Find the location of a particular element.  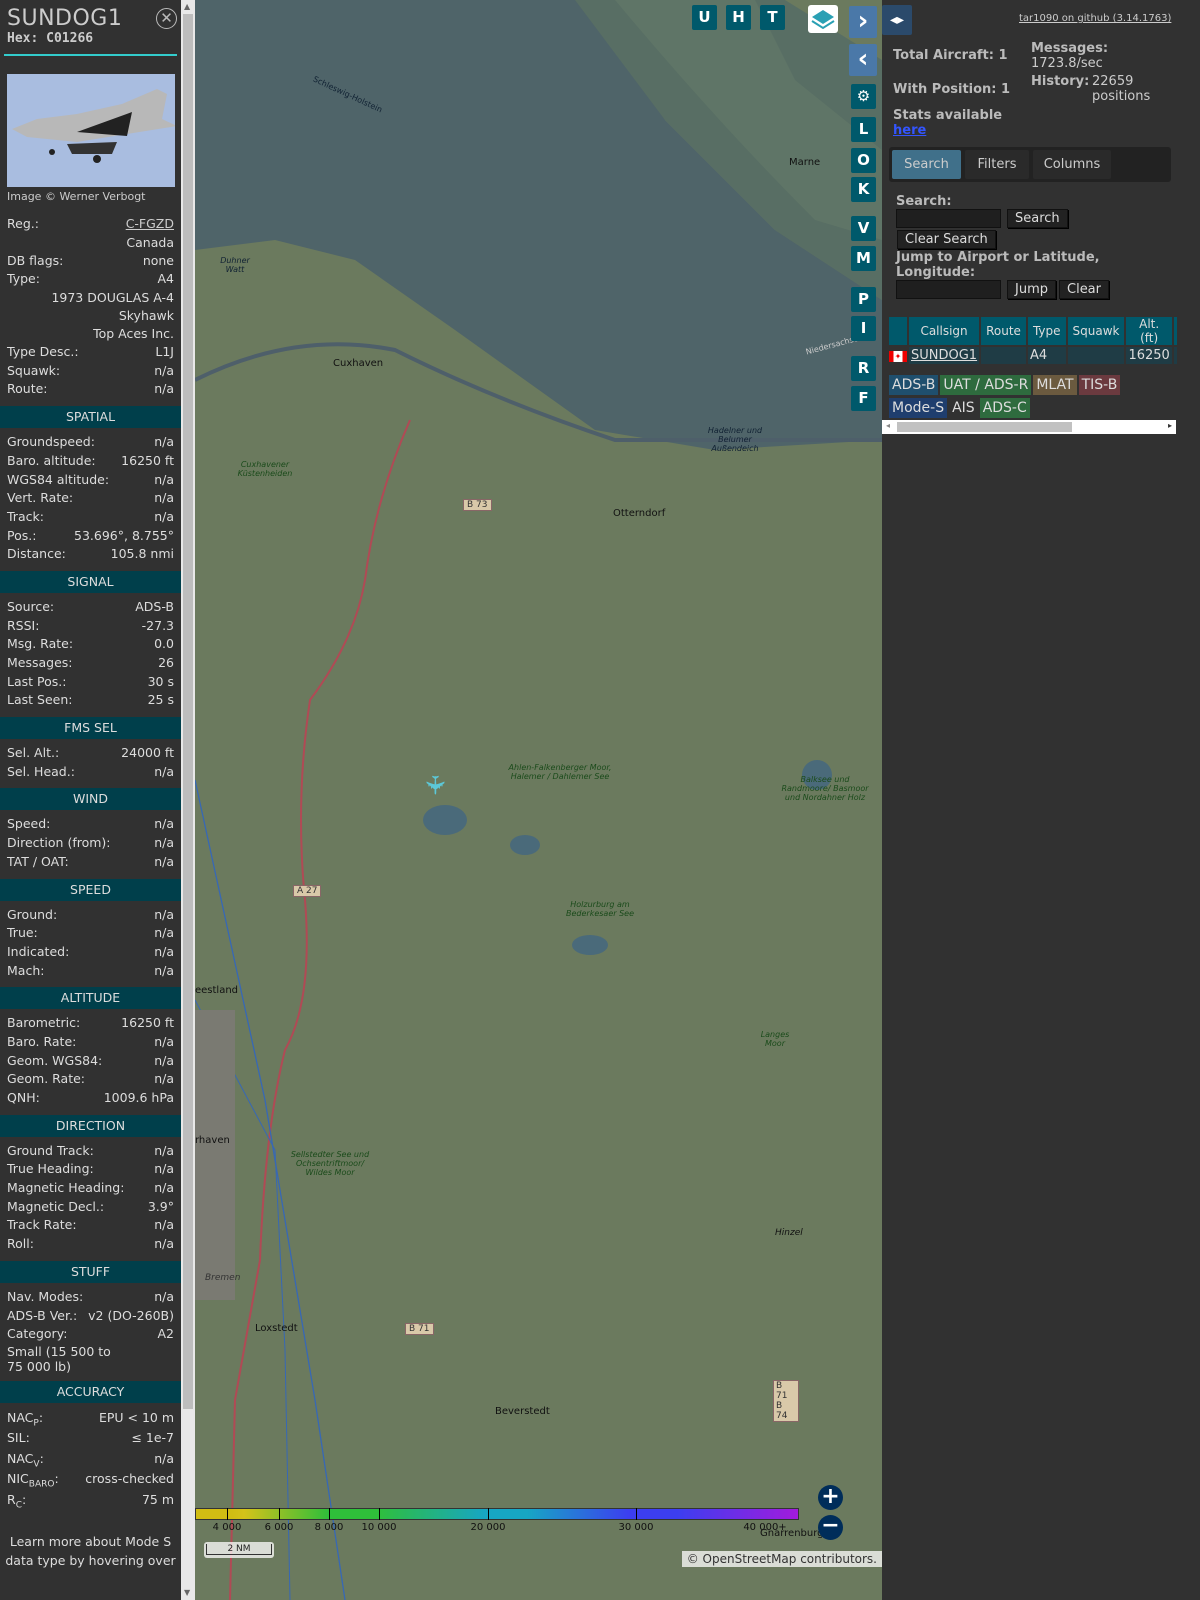

image-credit: Image © Werner Verbogt is located at coordinates (76, 196).